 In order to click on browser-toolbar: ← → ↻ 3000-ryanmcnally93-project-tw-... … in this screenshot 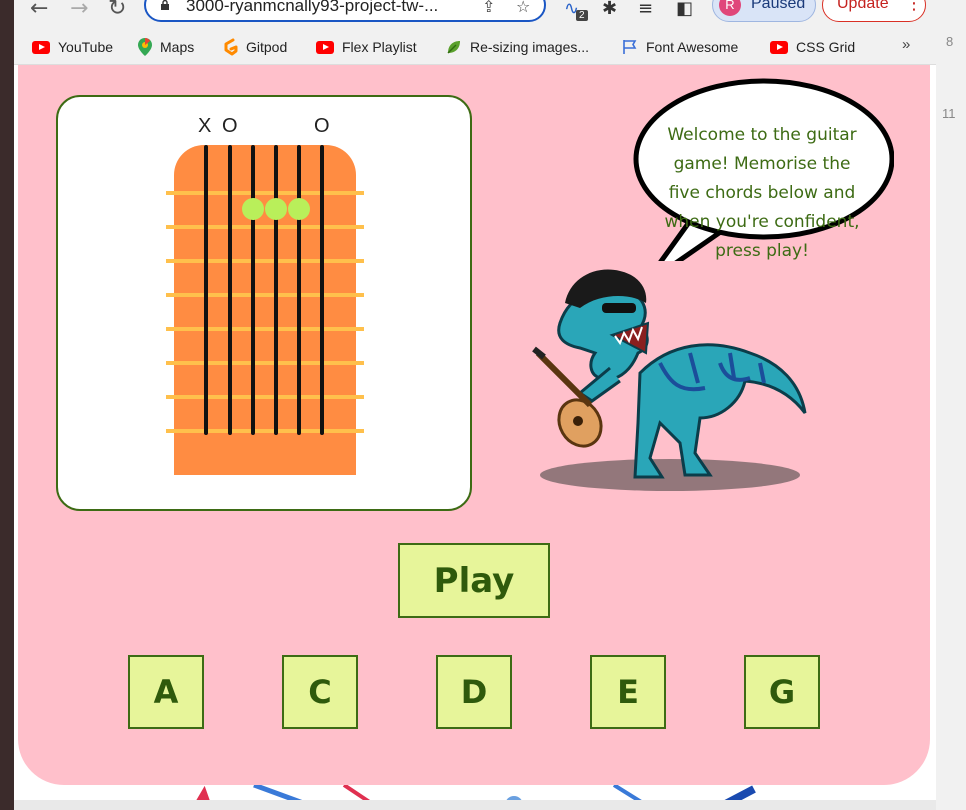, I will do `click(475, 15)`.